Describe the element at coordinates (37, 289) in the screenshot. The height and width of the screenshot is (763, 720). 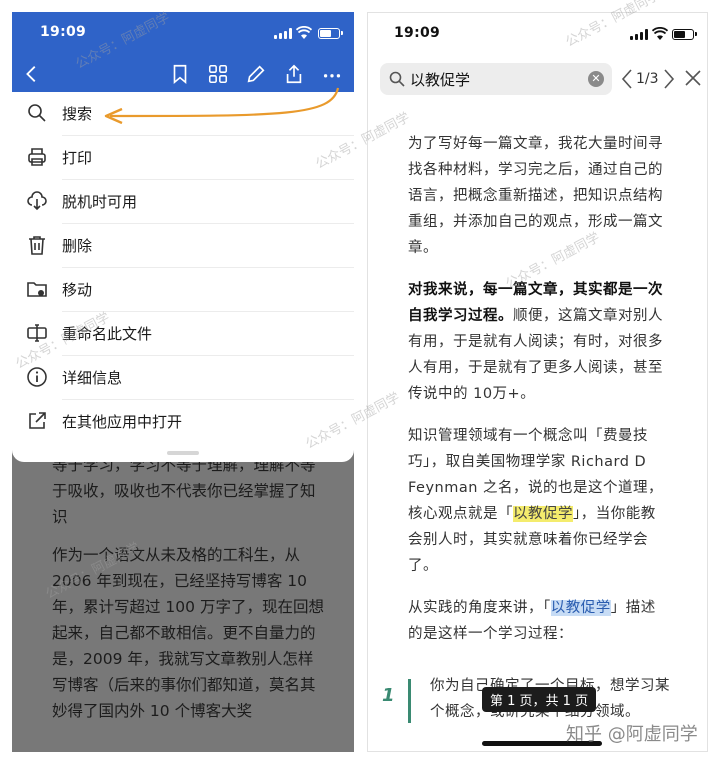
I see `folder-move-icon` at that location.